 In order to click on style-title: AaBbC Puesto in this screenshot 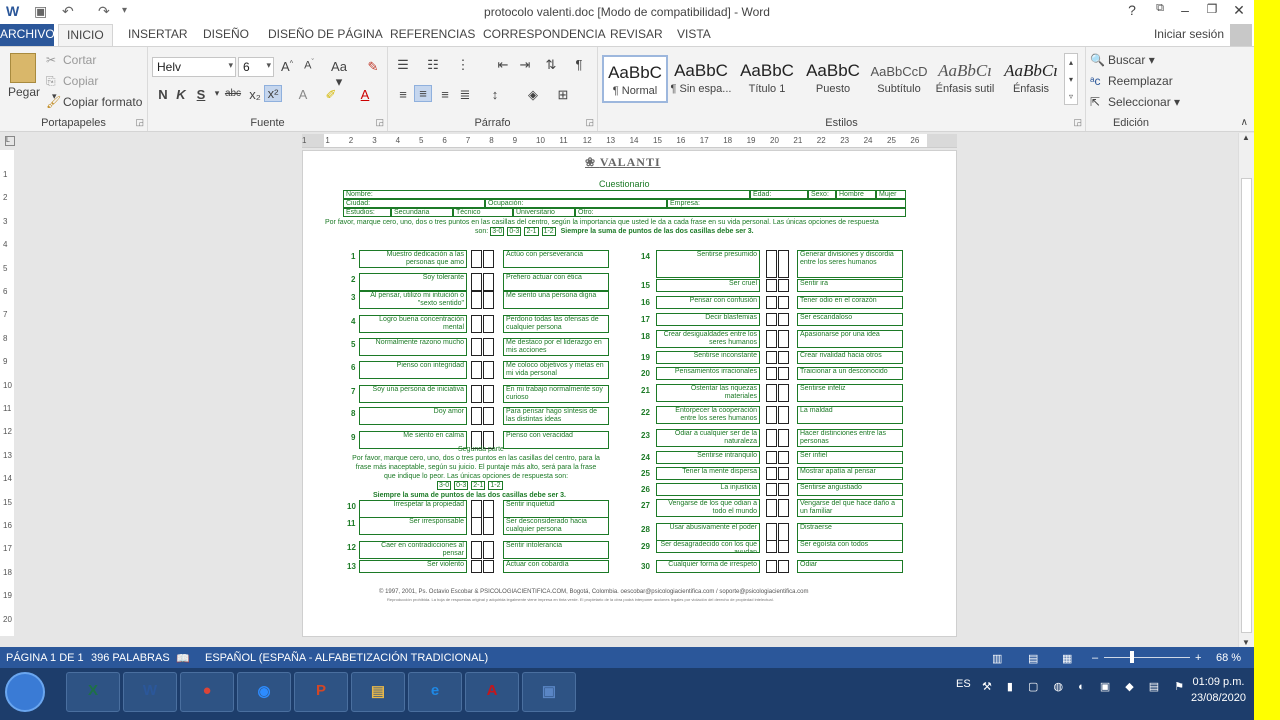, I will do `click(833, 79)`.